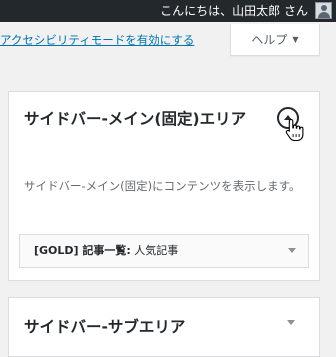 This screenshot has height=357, width=336. I want to click on widget-expand-arrow-icon, so click(292, 250).